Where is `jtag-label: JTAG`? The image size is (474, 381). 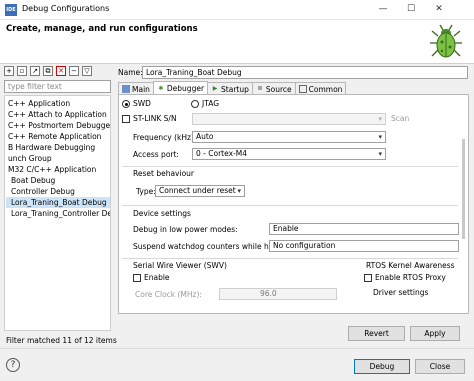
jtag-label: JTAG is located at coordinates (211, 103).